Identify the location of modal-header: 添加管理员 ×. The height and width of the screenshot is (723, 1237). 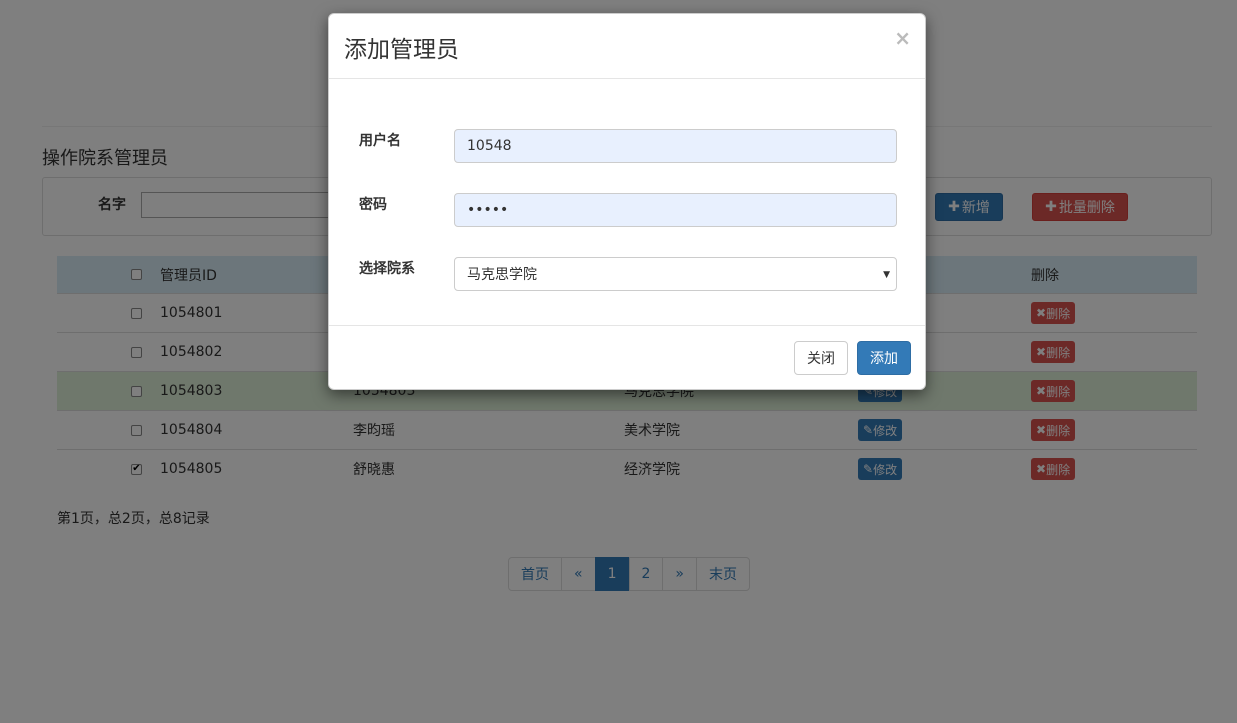
(627, 46).